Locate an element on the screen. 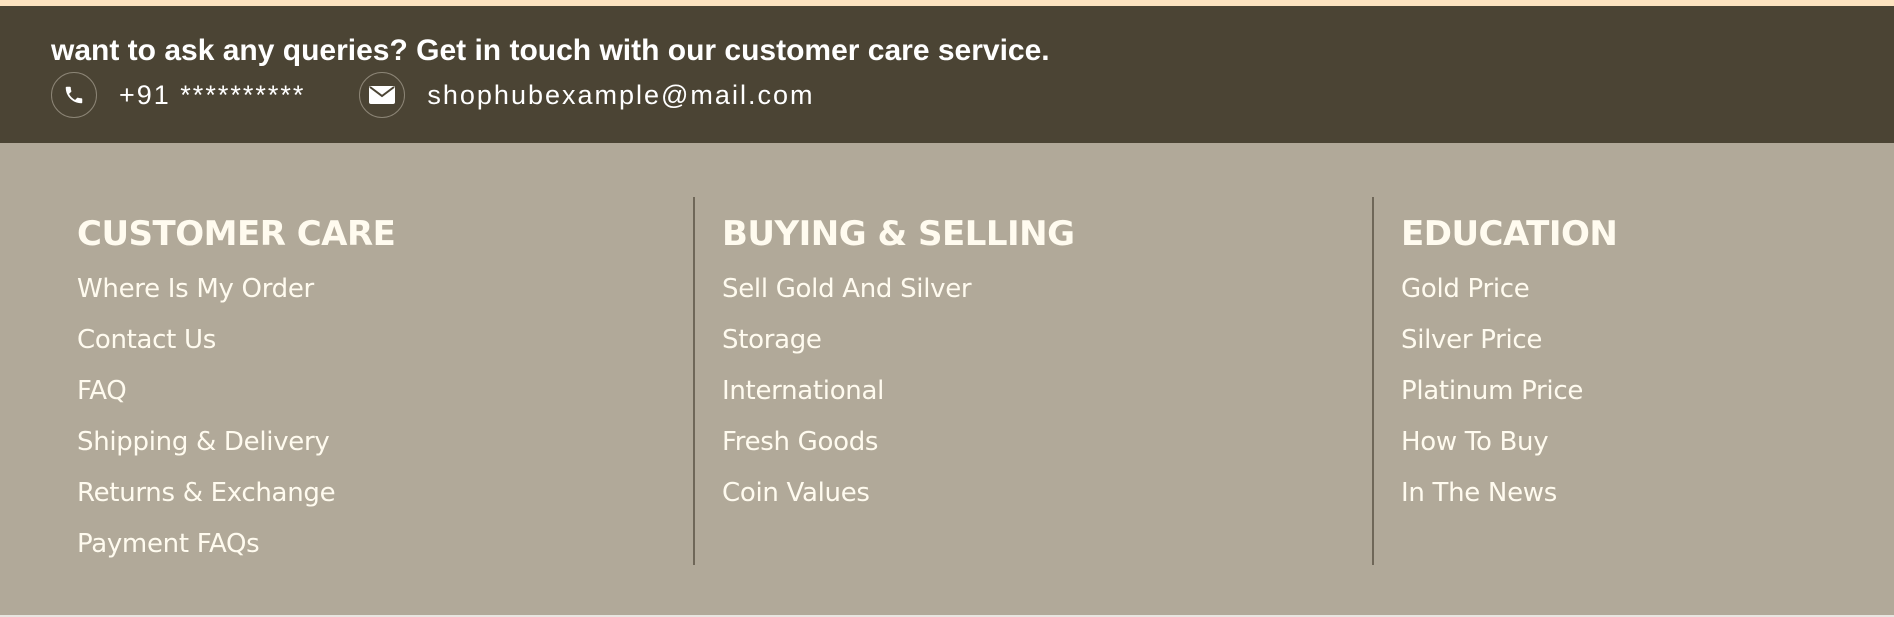  phone-number: +91 ********** is located at coordinates (212, 94).